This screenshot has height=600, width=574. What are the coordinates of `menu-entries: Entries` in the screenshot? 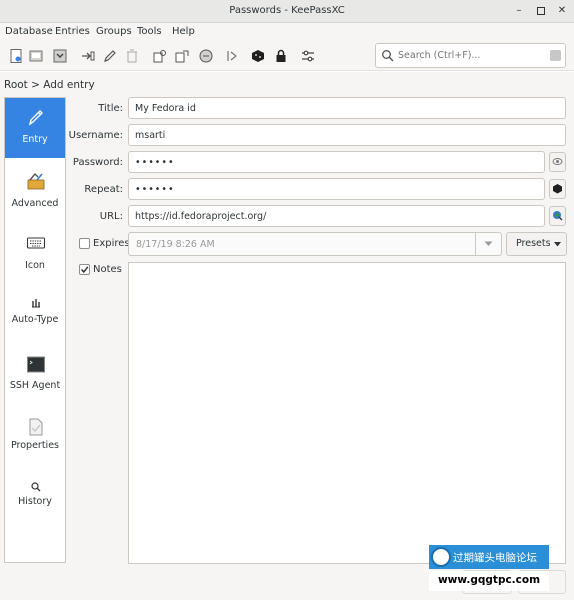 It's located at (72, 31).